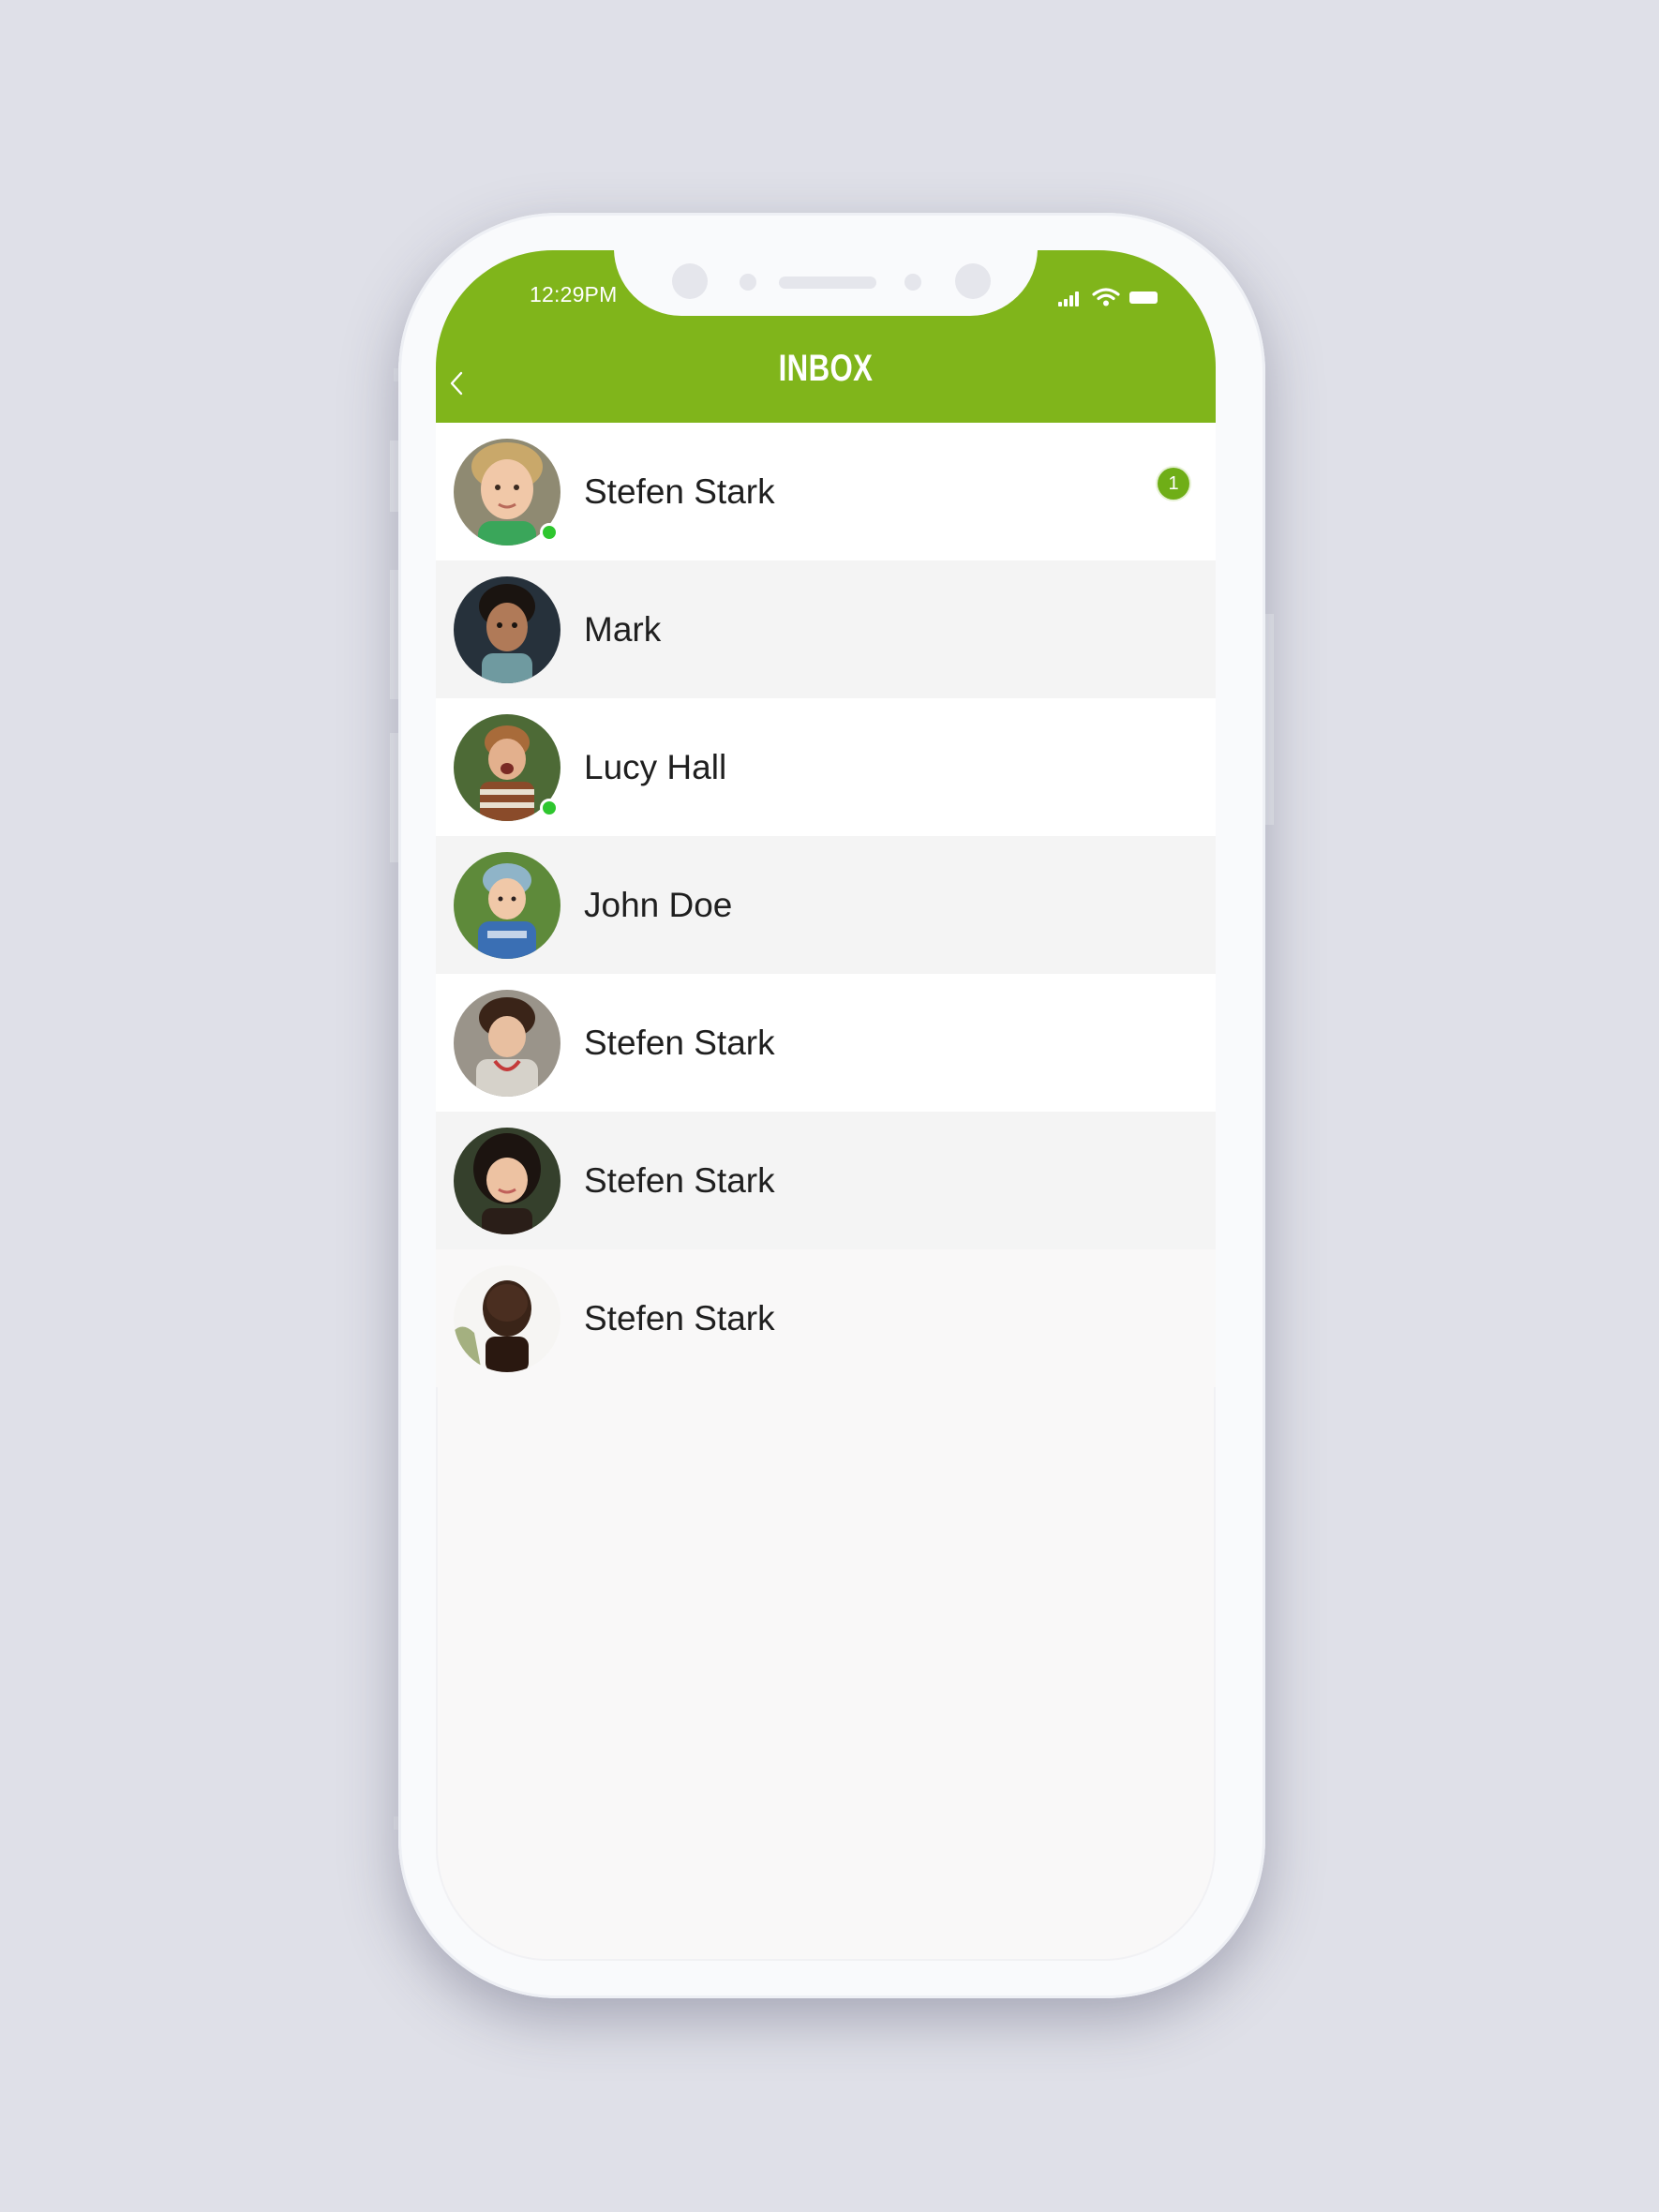 The width and height of the screenshot is (1659, 2212). What do you see at coordinates (826, 1043) in the screenshot?
I see `inbox-row-stefen-stark-2: Stefen Stark` at bounding box center [826, 1043].